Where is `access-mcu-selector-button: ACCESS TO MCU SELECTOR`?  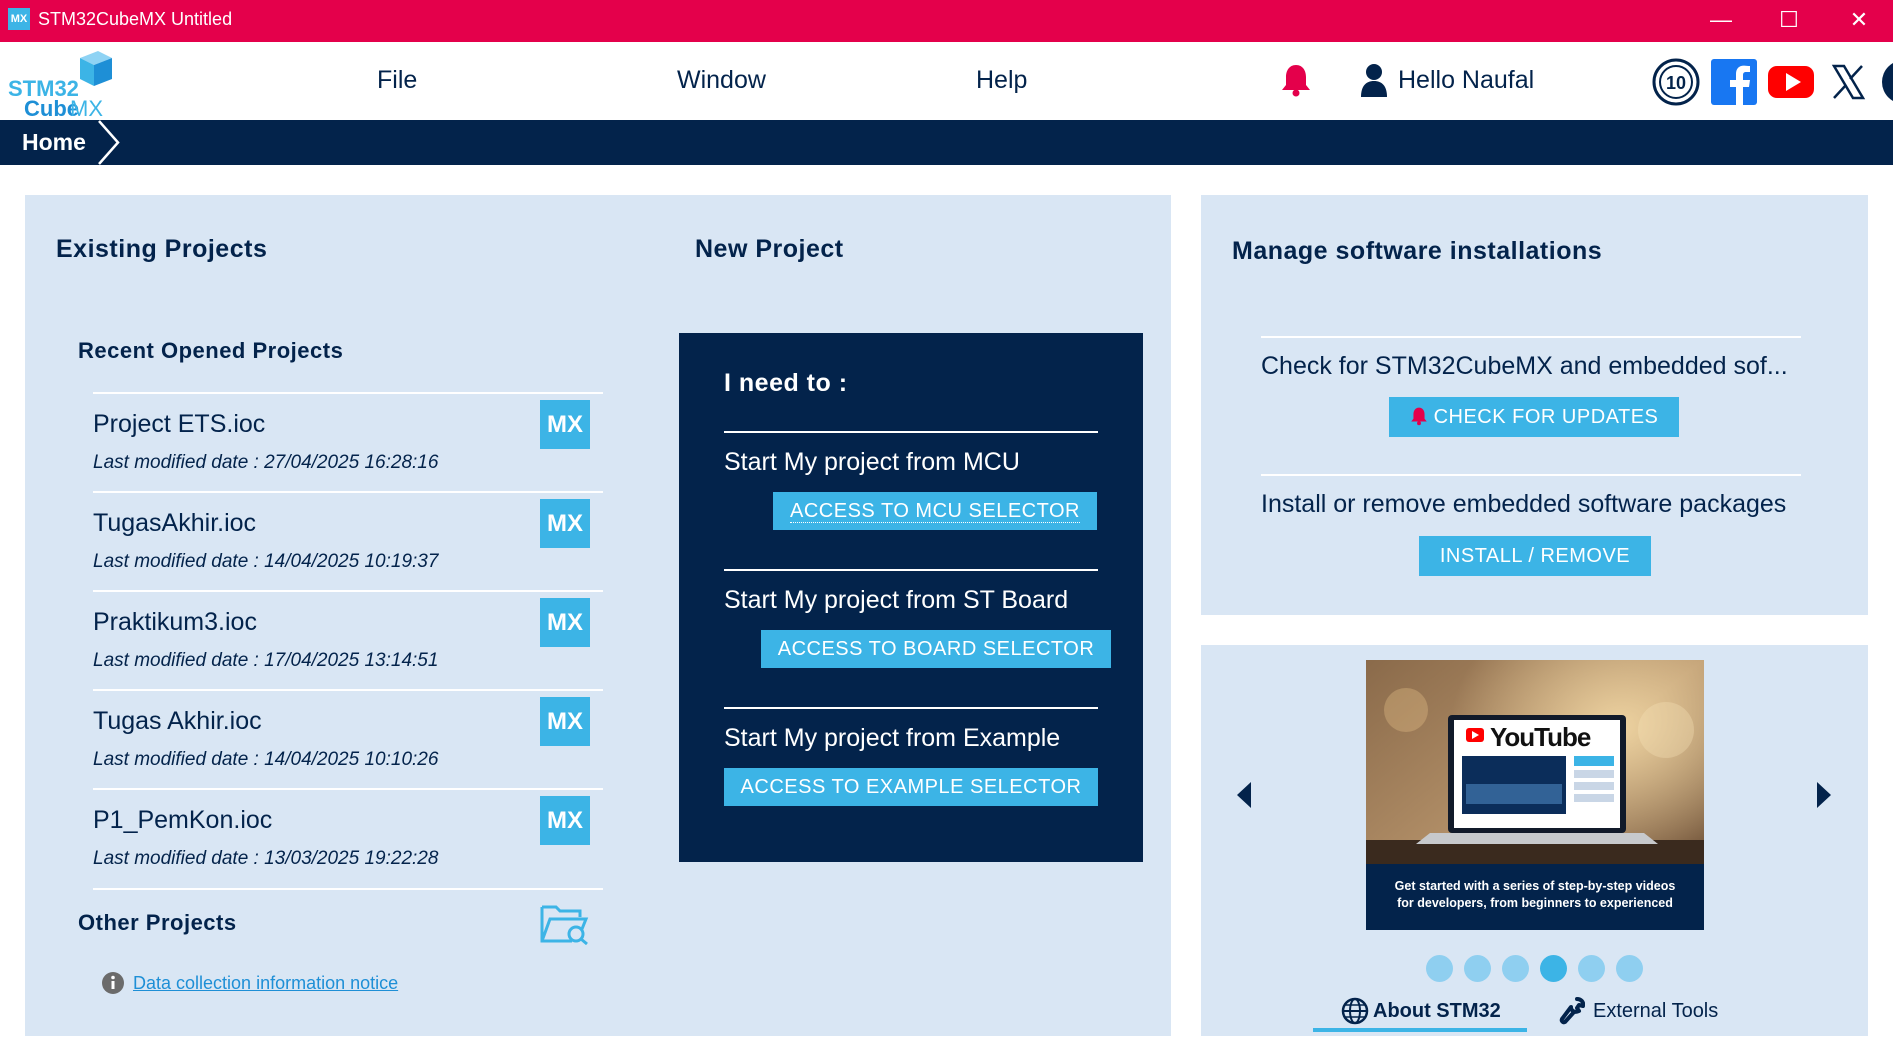
access-mcu-selector-button: ACCESS TO MCU SELECTOR is located at coordinates (935, 511).